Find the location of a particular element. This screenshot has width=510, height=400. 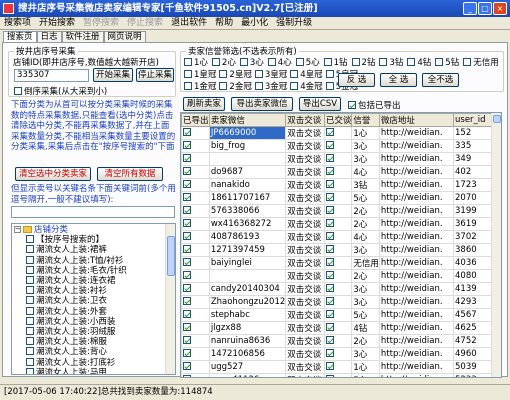

collapse-icon: − is located at coordinates (17, 229).